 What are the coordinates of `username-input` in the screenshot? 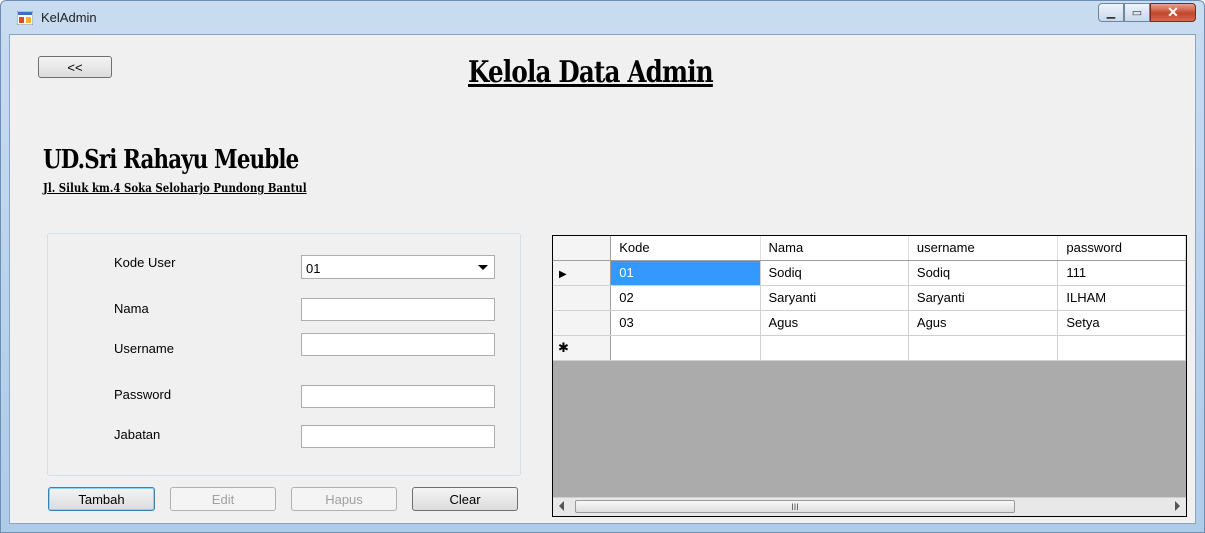 It's located at (398, 344).